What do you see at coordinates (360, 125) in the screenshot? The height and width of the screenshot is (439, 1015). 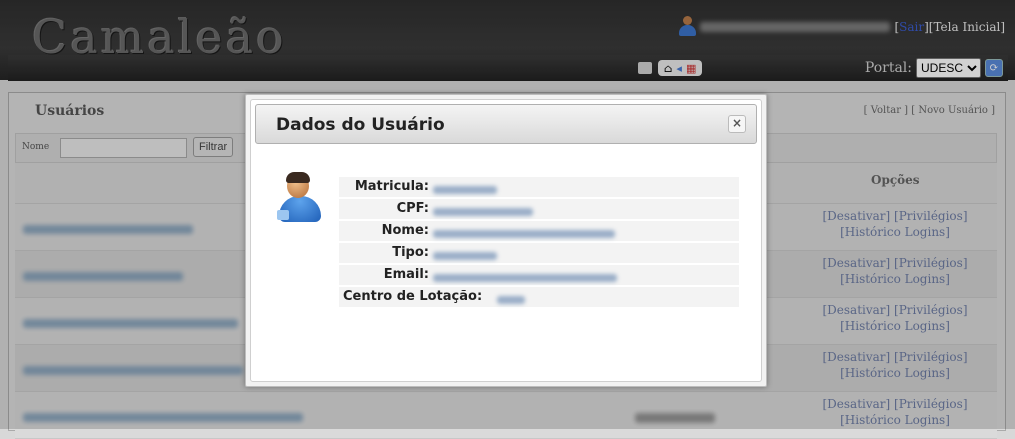 I see `dialog-title: Dados do Usuário` at bounding box center [360, 125].